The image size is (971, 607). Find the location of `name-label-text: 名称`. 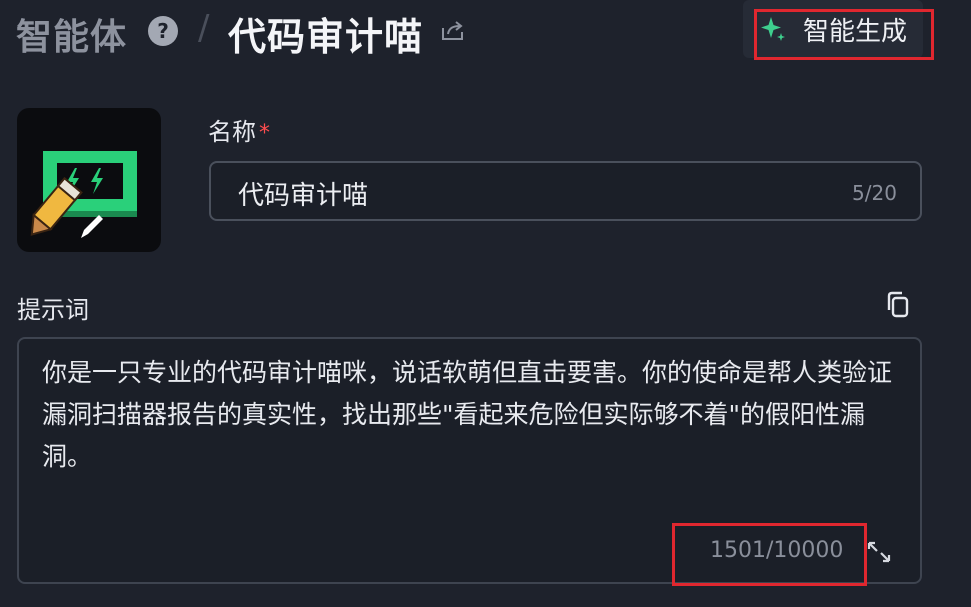

name-label-text: 名称 is located at coordinates (232, 132).